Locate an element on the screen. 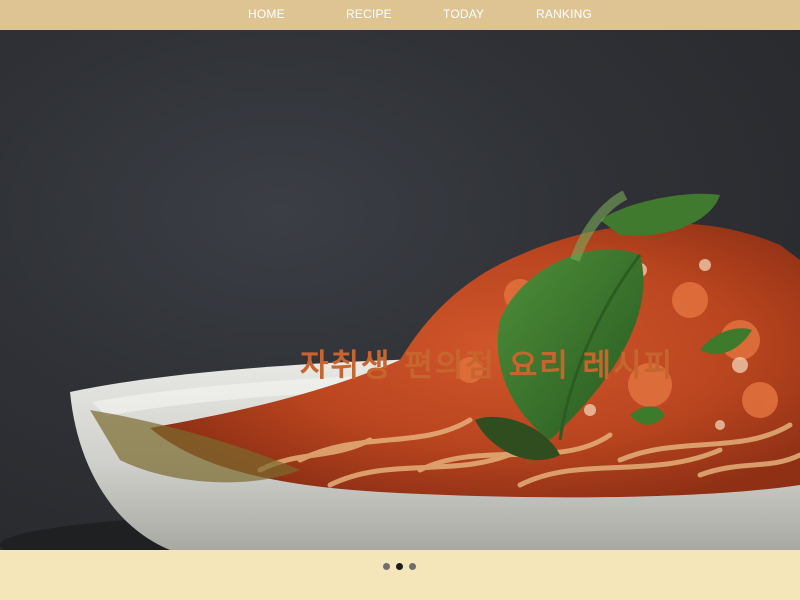 The width and height of the screenshot is (800, 600). carousel-pagination is located at coordinates (399, 566).